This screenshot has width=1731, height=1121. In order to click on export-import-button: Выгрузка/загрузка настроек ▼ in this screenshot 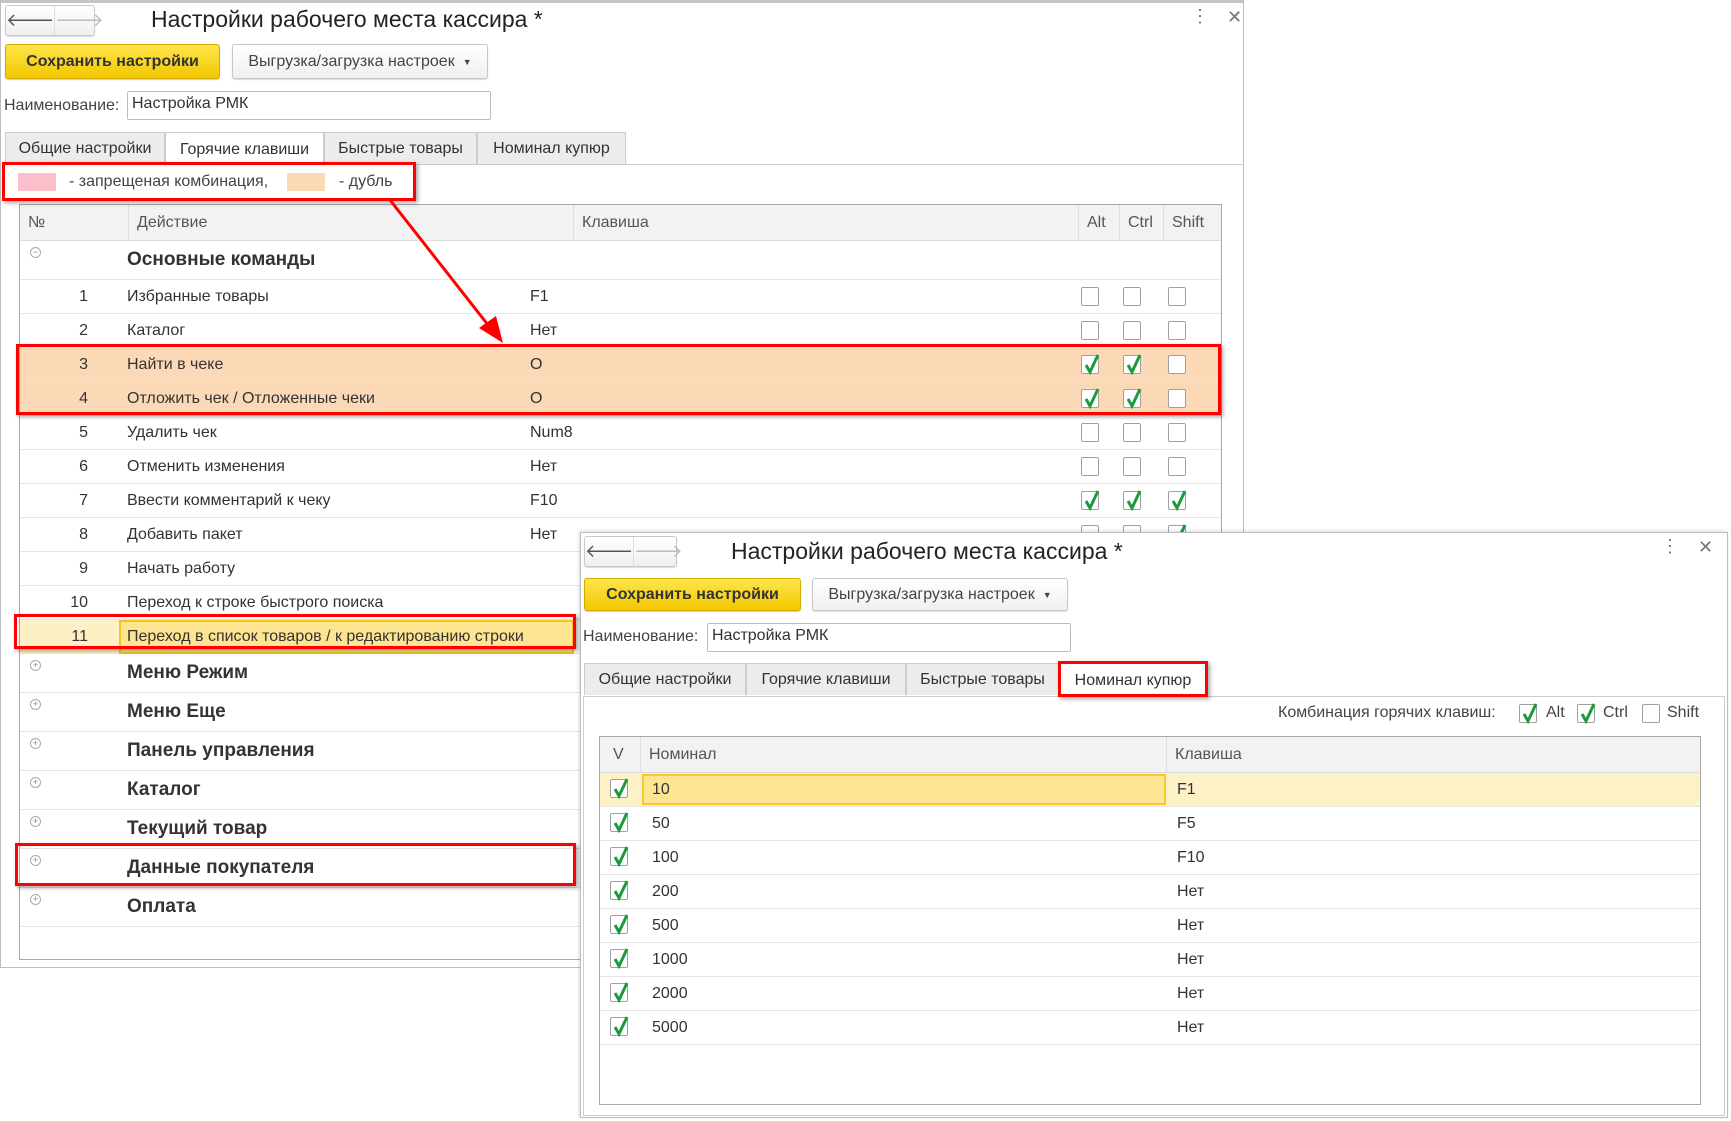, I will do `click(940, 594)`.